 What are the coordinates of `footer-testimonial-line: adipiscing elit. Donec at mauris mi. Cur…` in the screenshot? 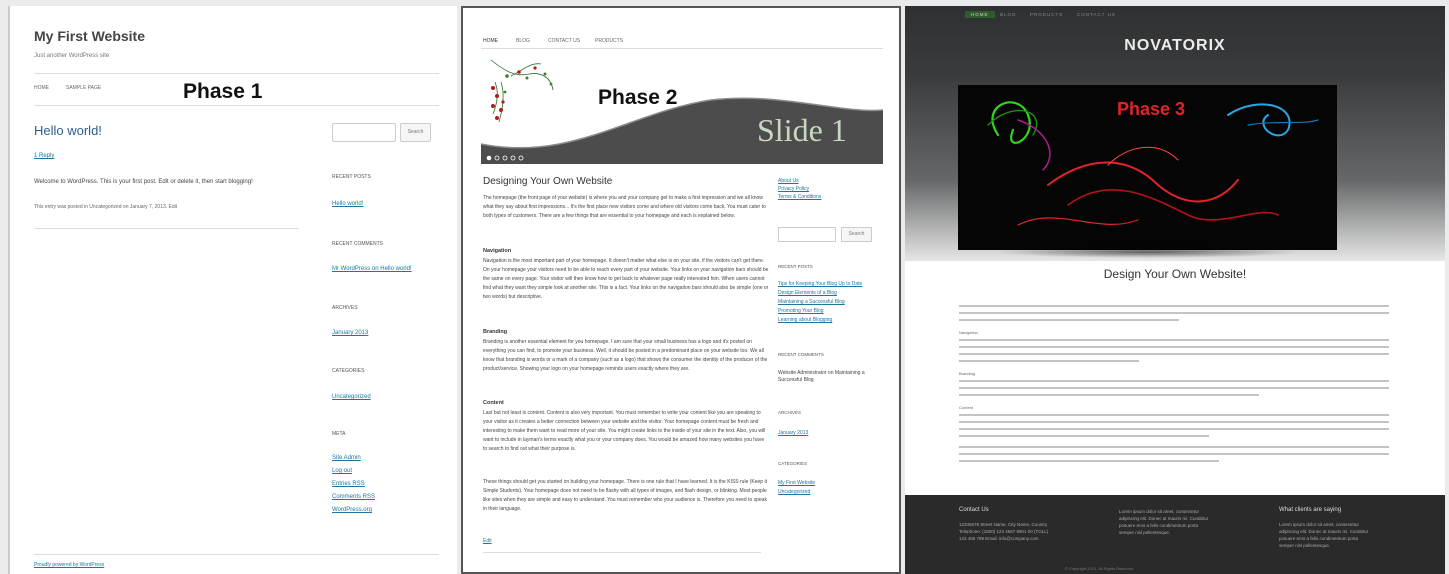 It's located at (1324, 531).